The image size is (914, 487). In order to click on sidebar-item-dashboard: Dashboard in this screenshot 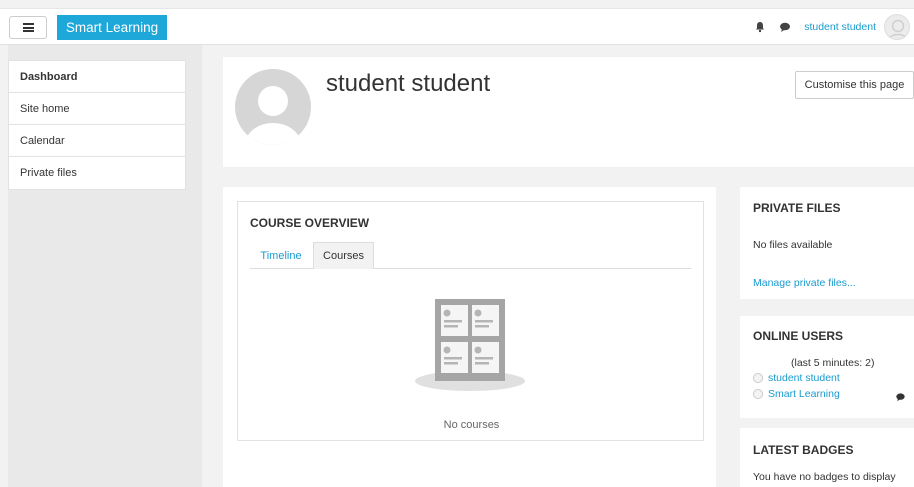, I will do `click(97, 77)`.